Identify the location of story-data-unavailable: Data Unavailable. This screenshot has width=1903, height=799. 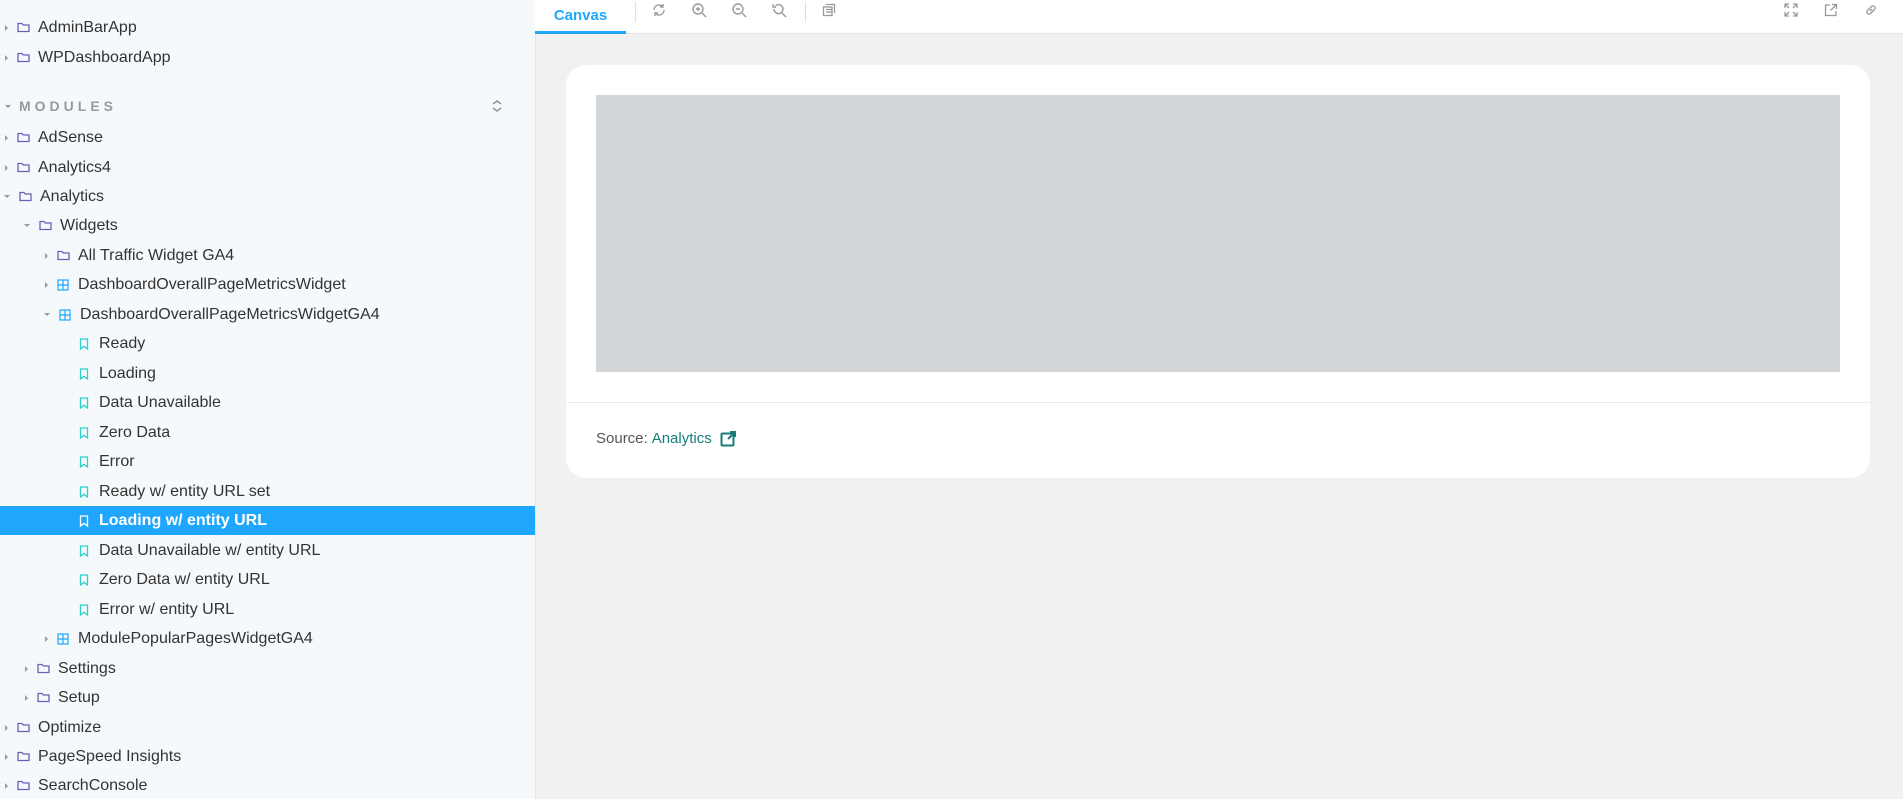
(267, 402).